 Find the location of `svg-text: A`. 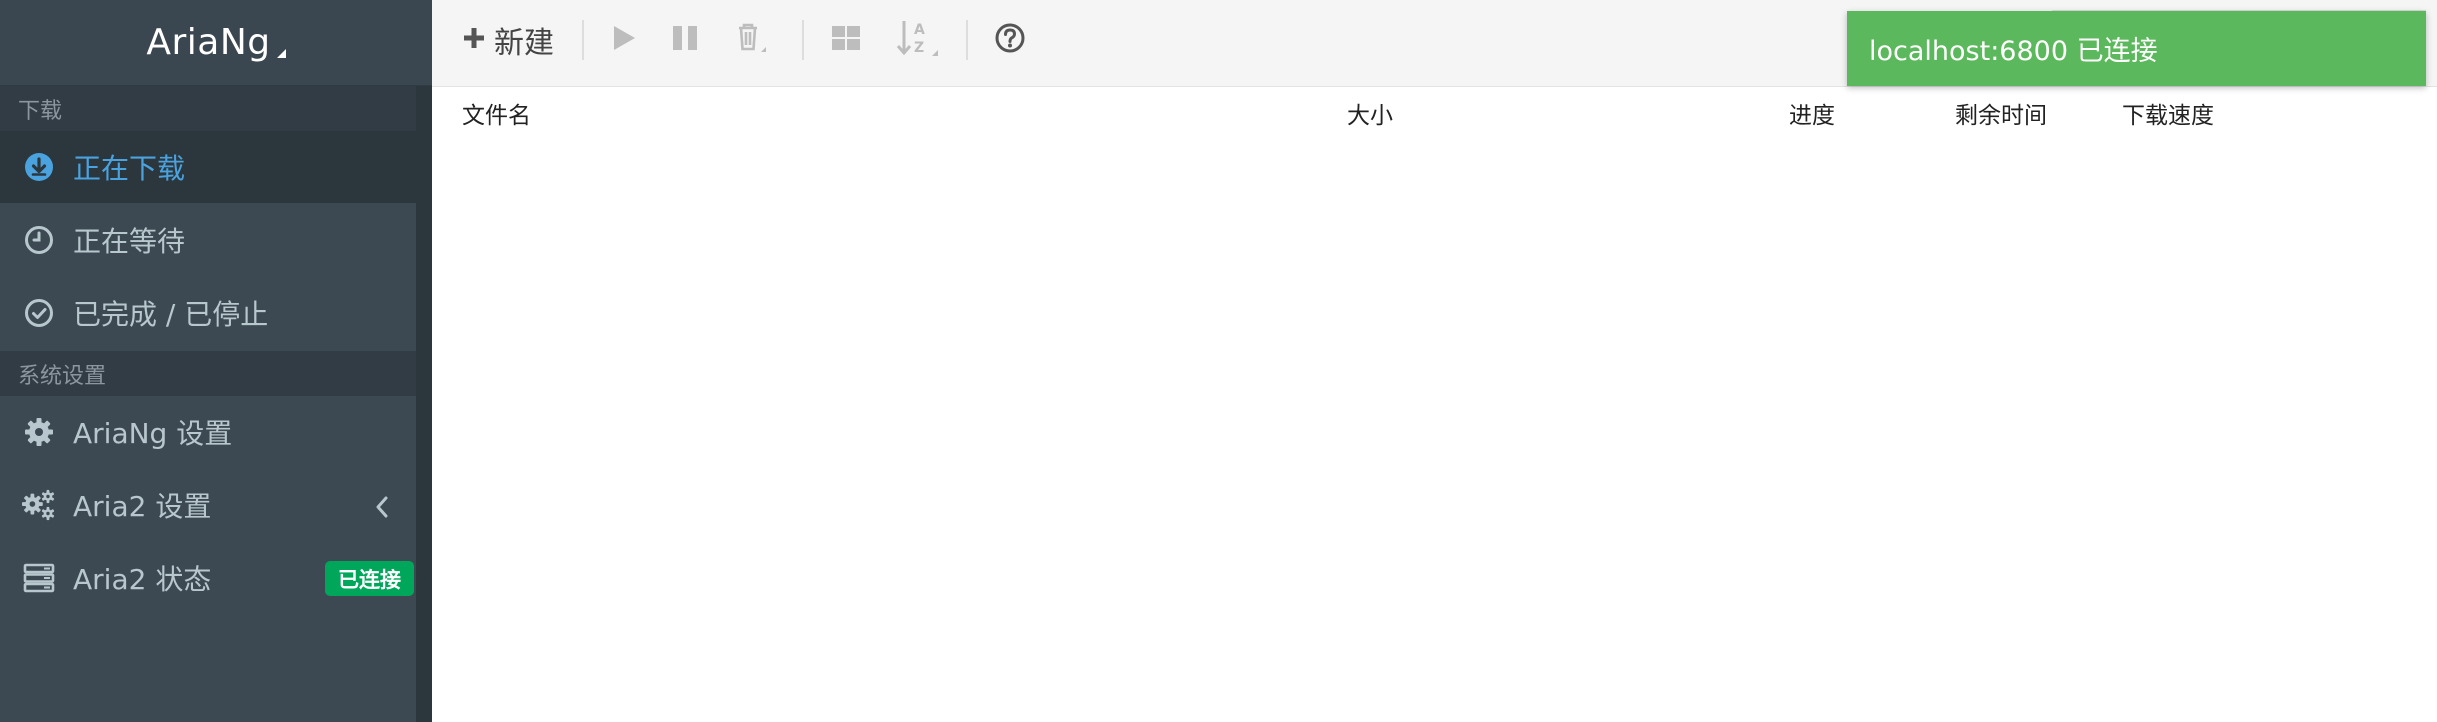

svg-text: A is located at coordinates (919, 30).